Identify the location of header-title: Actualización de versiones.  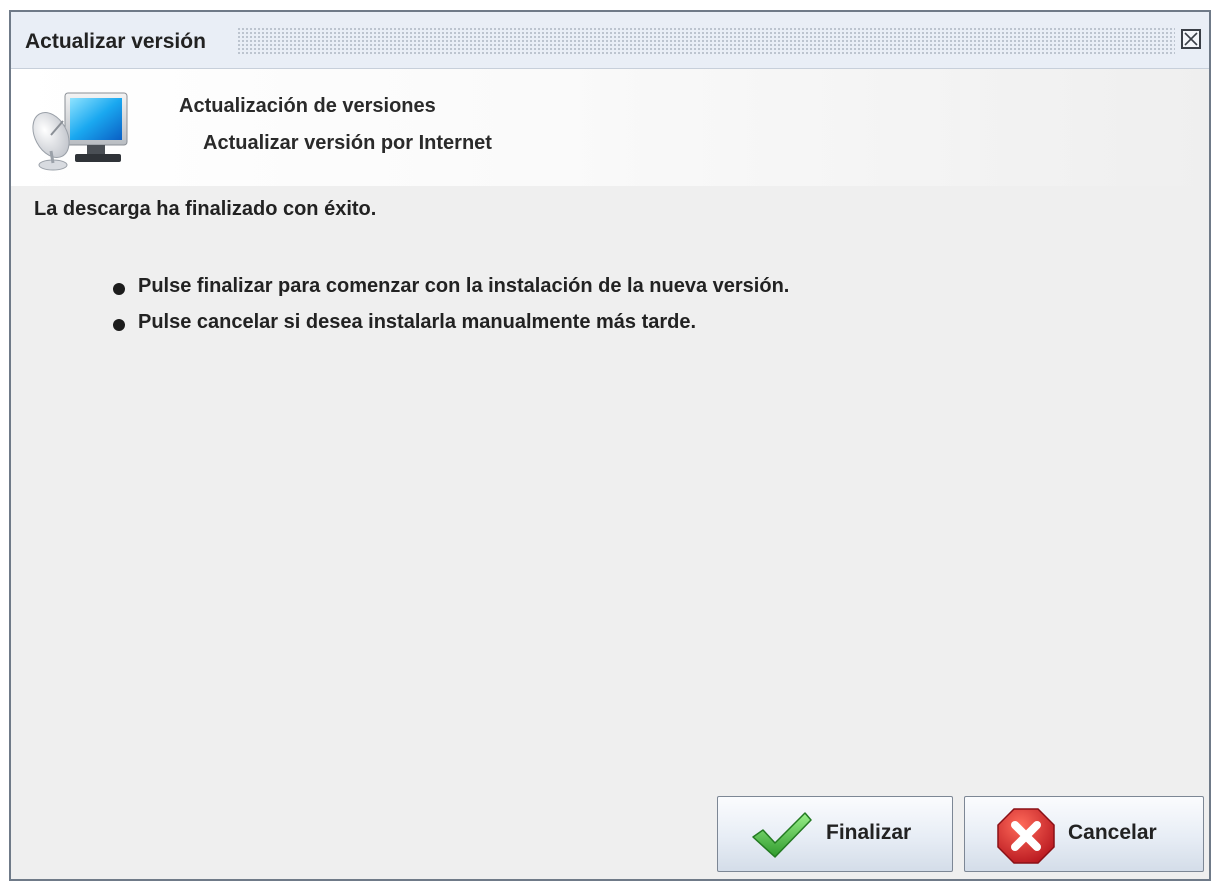
(307, 106).